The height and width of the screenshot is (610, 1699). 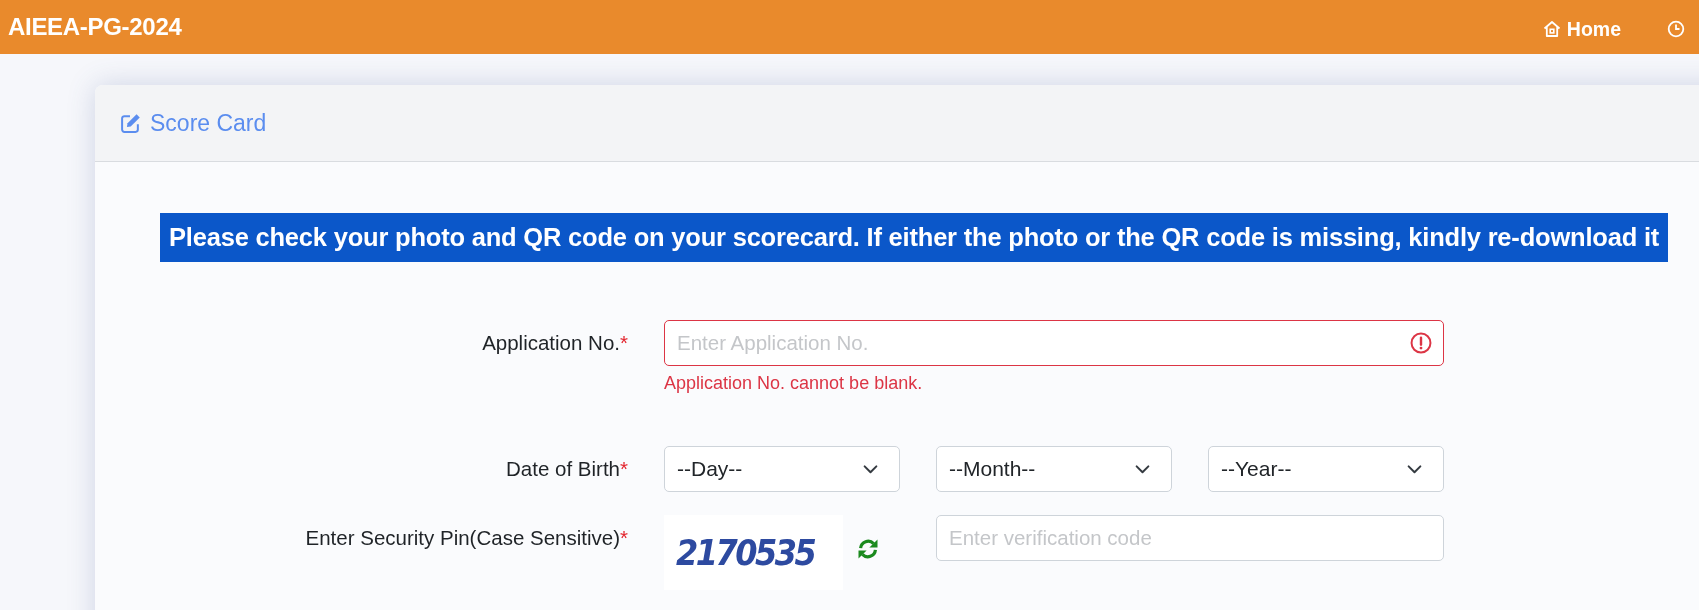 I want to click on dropdown-select: --Month--, so click(x=1054, y=469).